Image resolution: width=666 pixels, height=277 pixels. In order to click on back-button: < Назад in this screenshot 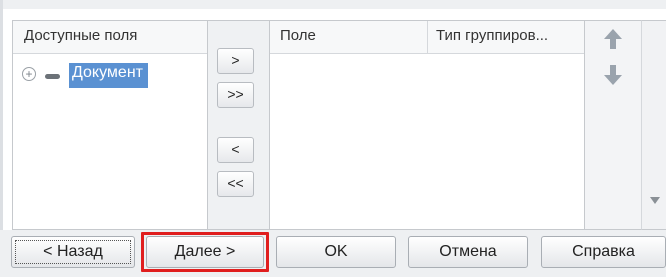, I will do `click(73, 252)`.